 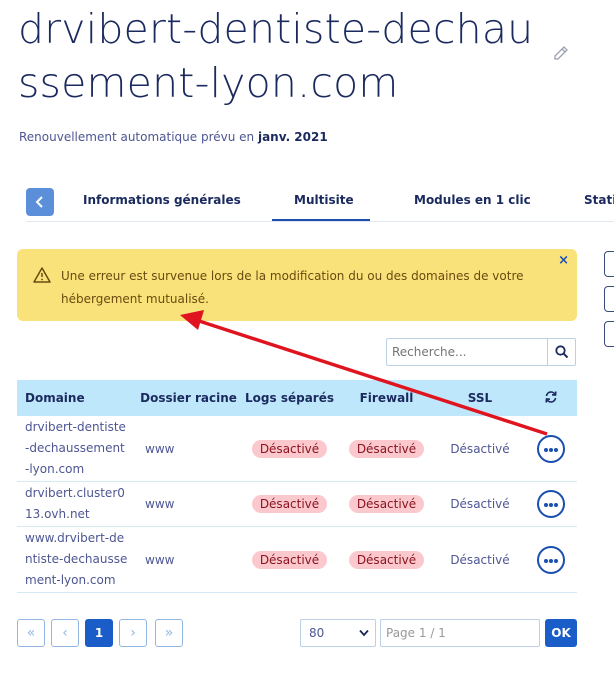 I want to click on domain-line: -lyon.com, so click(x=55, y=469).